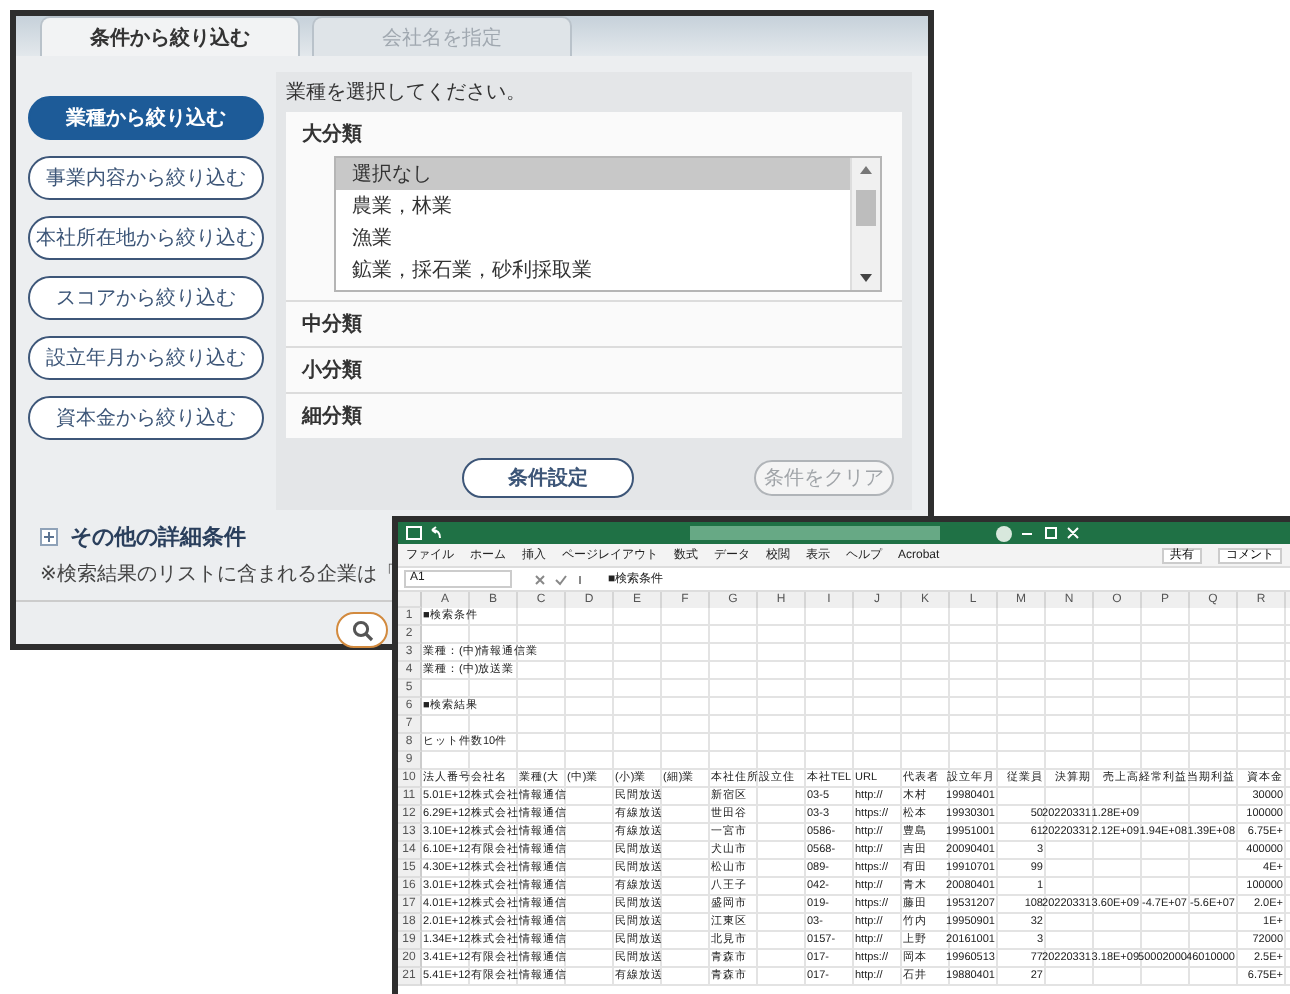 This screenshot has height=994, width=1290. Describe the element at coordinates (1004, 533) in the screenshot. I see `avatar-icon` at that location.